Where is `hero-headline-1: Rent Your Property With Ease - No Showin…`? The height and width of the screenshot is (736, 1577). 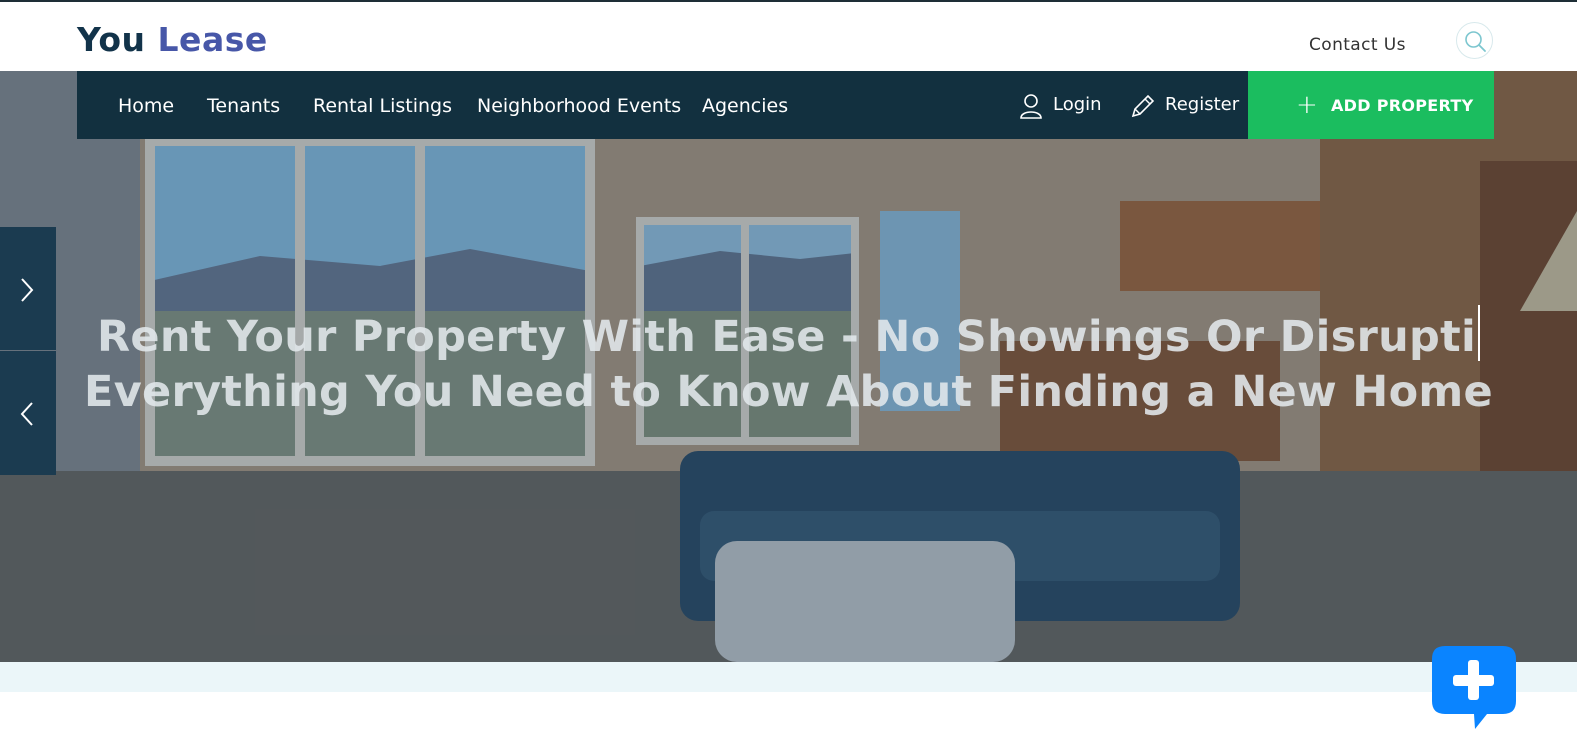 hero-headline-1: Rent Your Property With Ease - No Showin… is located at coordinates (786, 337).